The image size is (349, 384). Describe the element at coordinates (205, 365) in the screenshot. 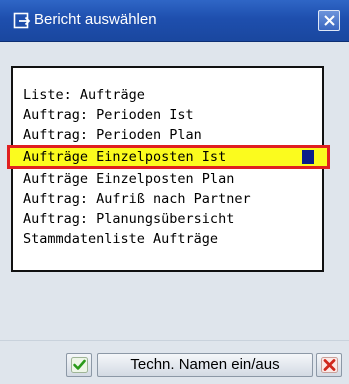

I see `tech-names-toggle-button: Techn. Namen ein/aus` at that location.